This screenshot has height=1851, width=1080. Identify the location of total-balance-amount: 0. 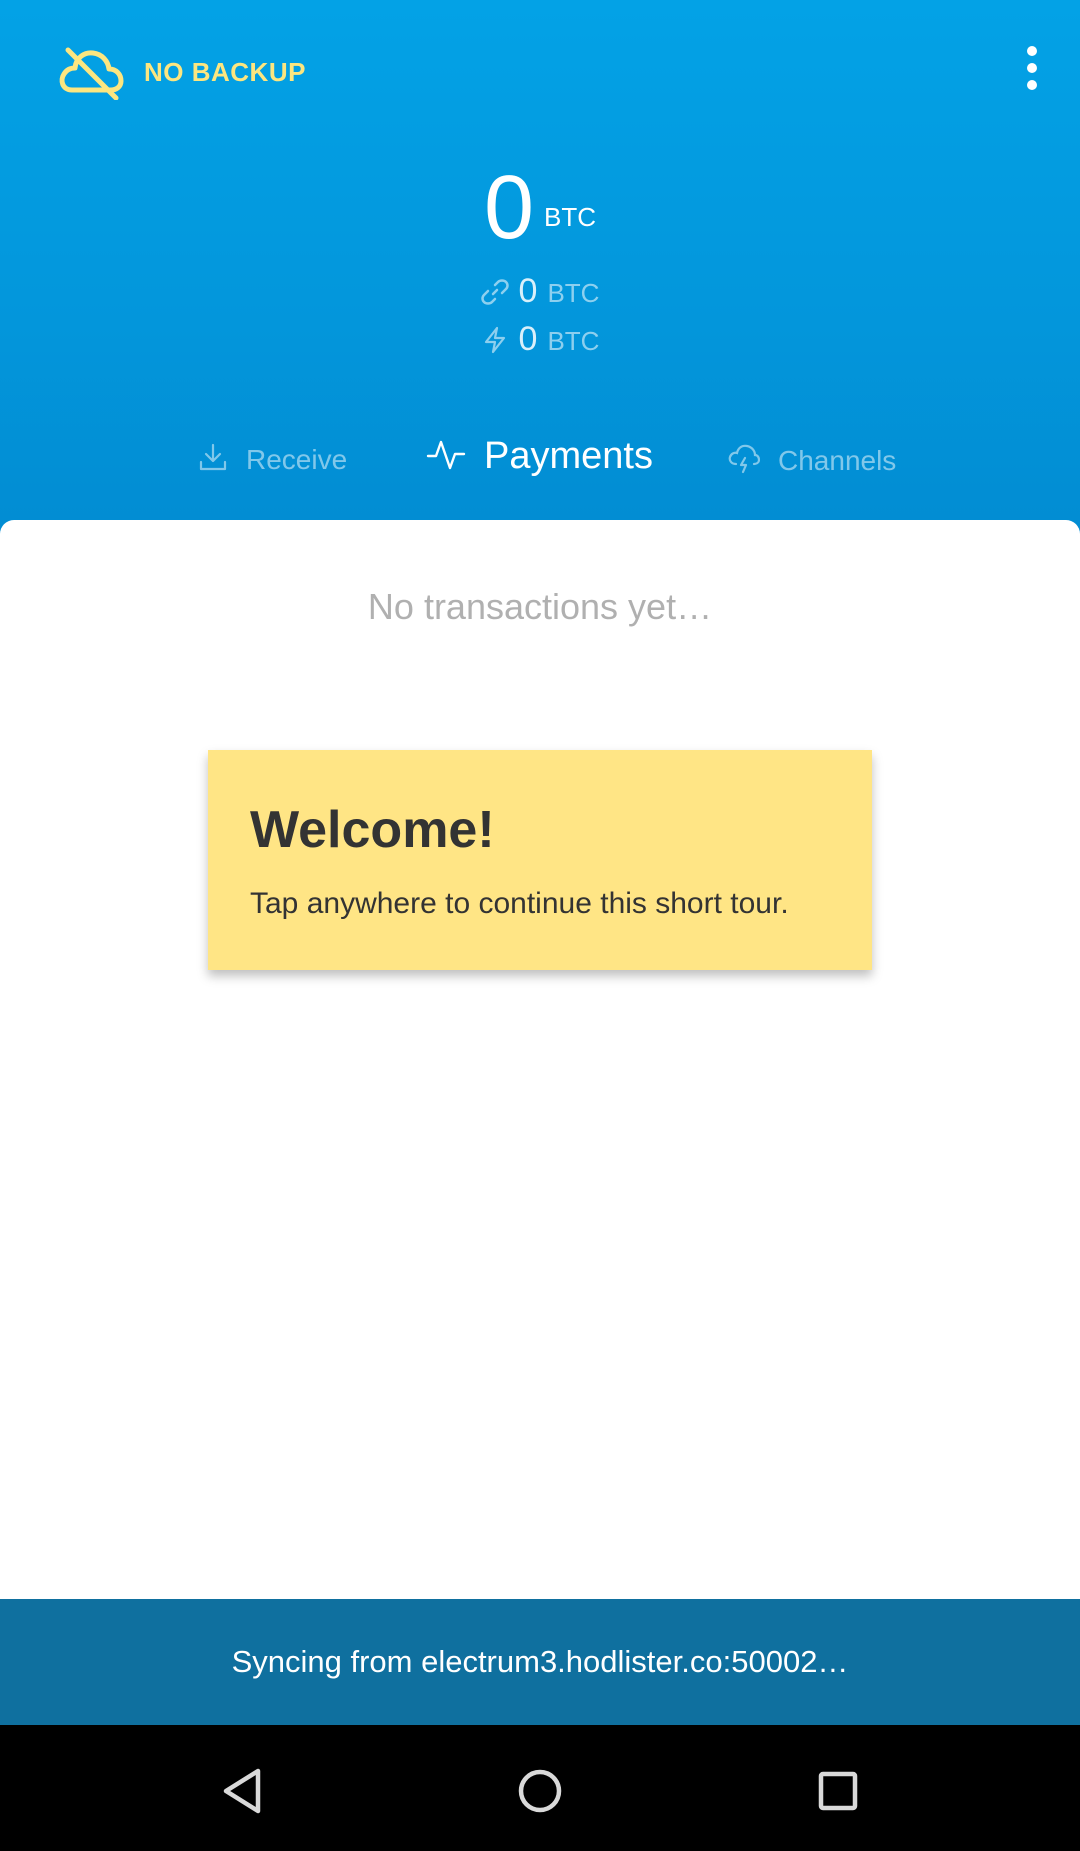
(509, 208).